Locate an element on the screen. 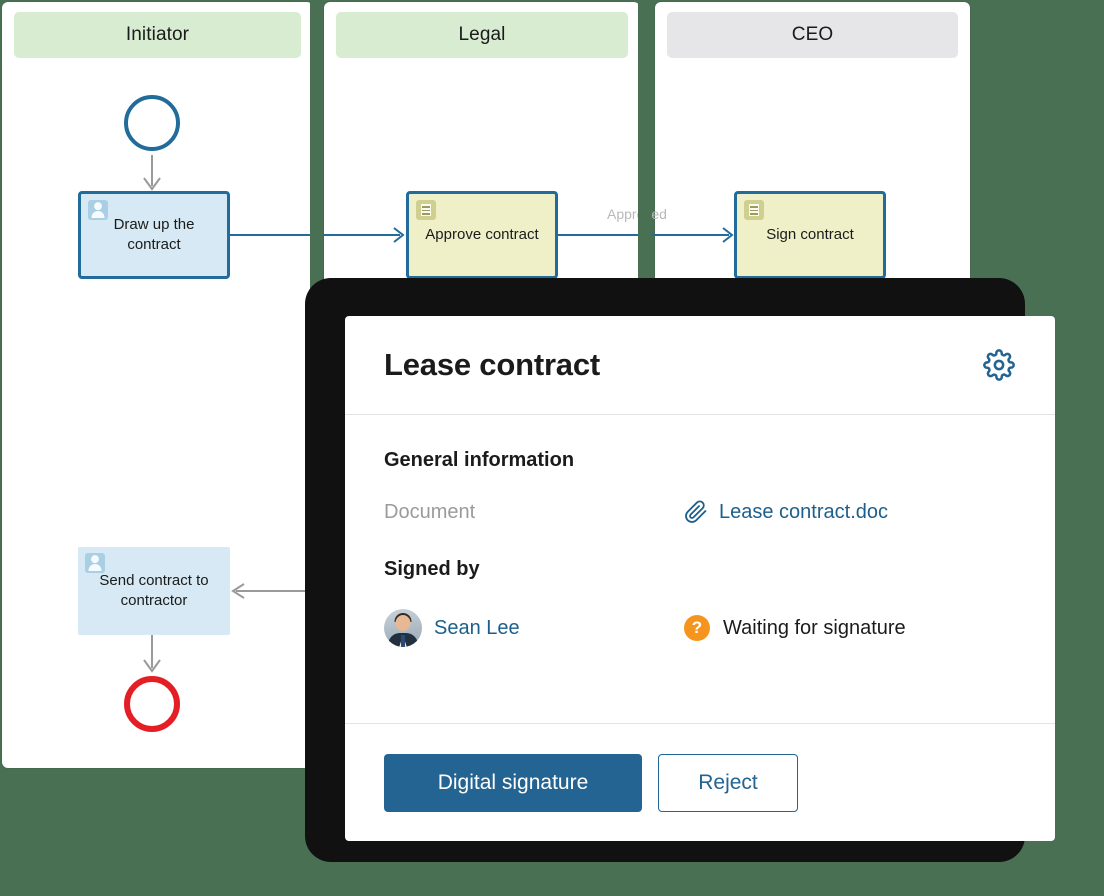 The height and width of the screenshot is (896, 1104). dialog-title: Lease contract is located at coordinates (492, 364).